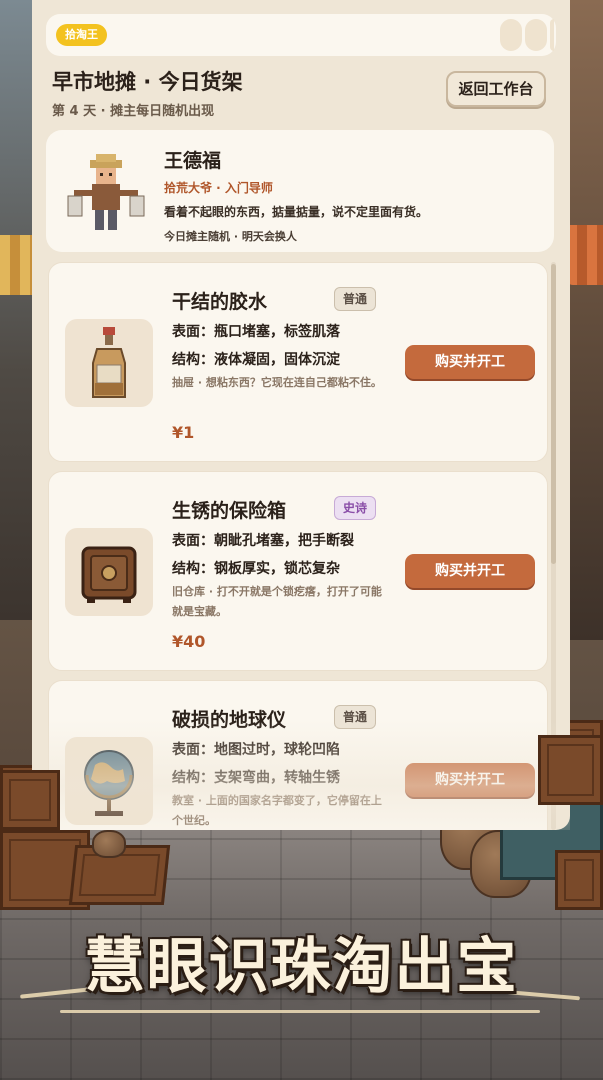 The image size is (603, 1080). Describe the element at coordinates (229, 720) in the screenshot. I see `item-name: 破损的地球仪` at that location.